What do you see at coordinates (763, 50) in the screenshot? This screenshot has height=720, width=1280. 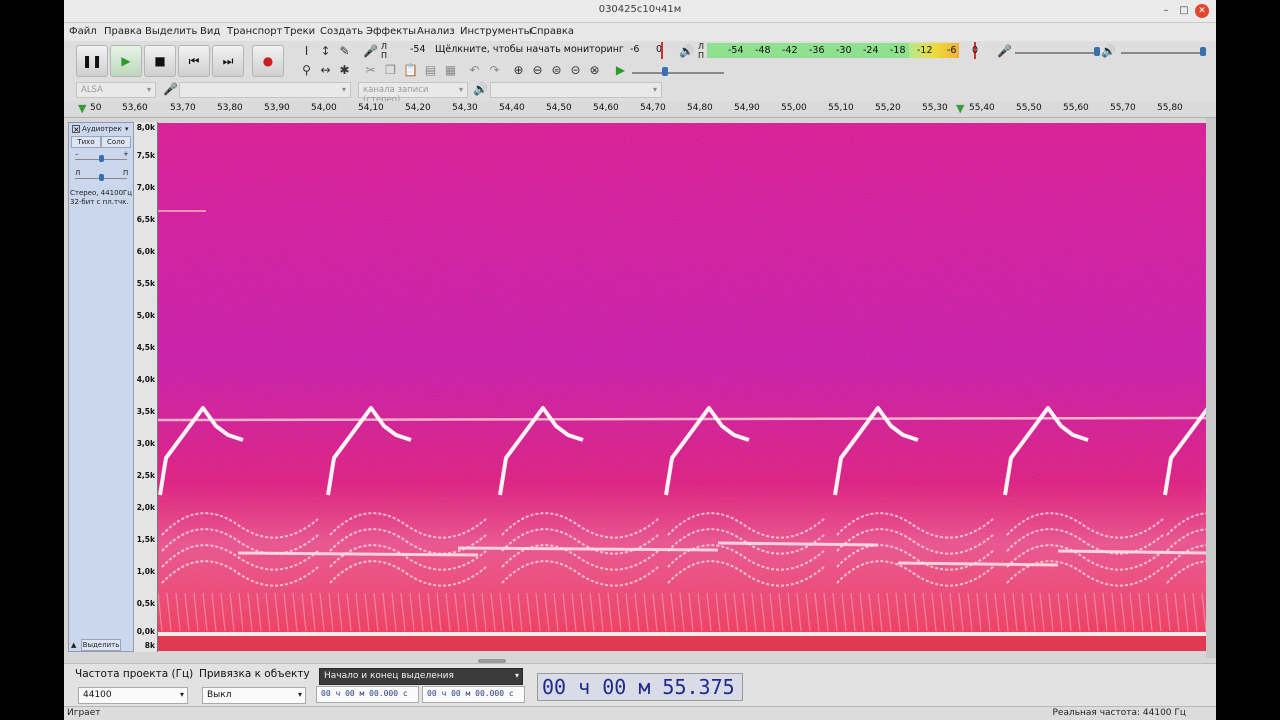 I see `play-scale-48: -48` at bounding box center [763, 50].